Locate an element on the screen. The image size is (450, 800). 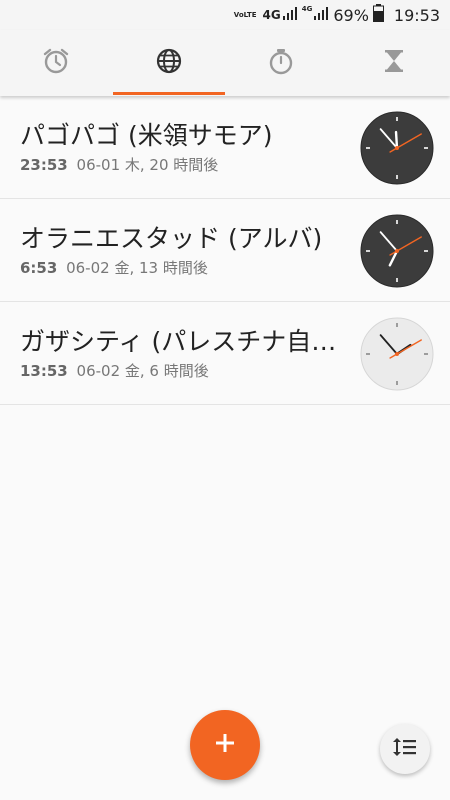
tab-alarm is located at coordinates (56, 63).